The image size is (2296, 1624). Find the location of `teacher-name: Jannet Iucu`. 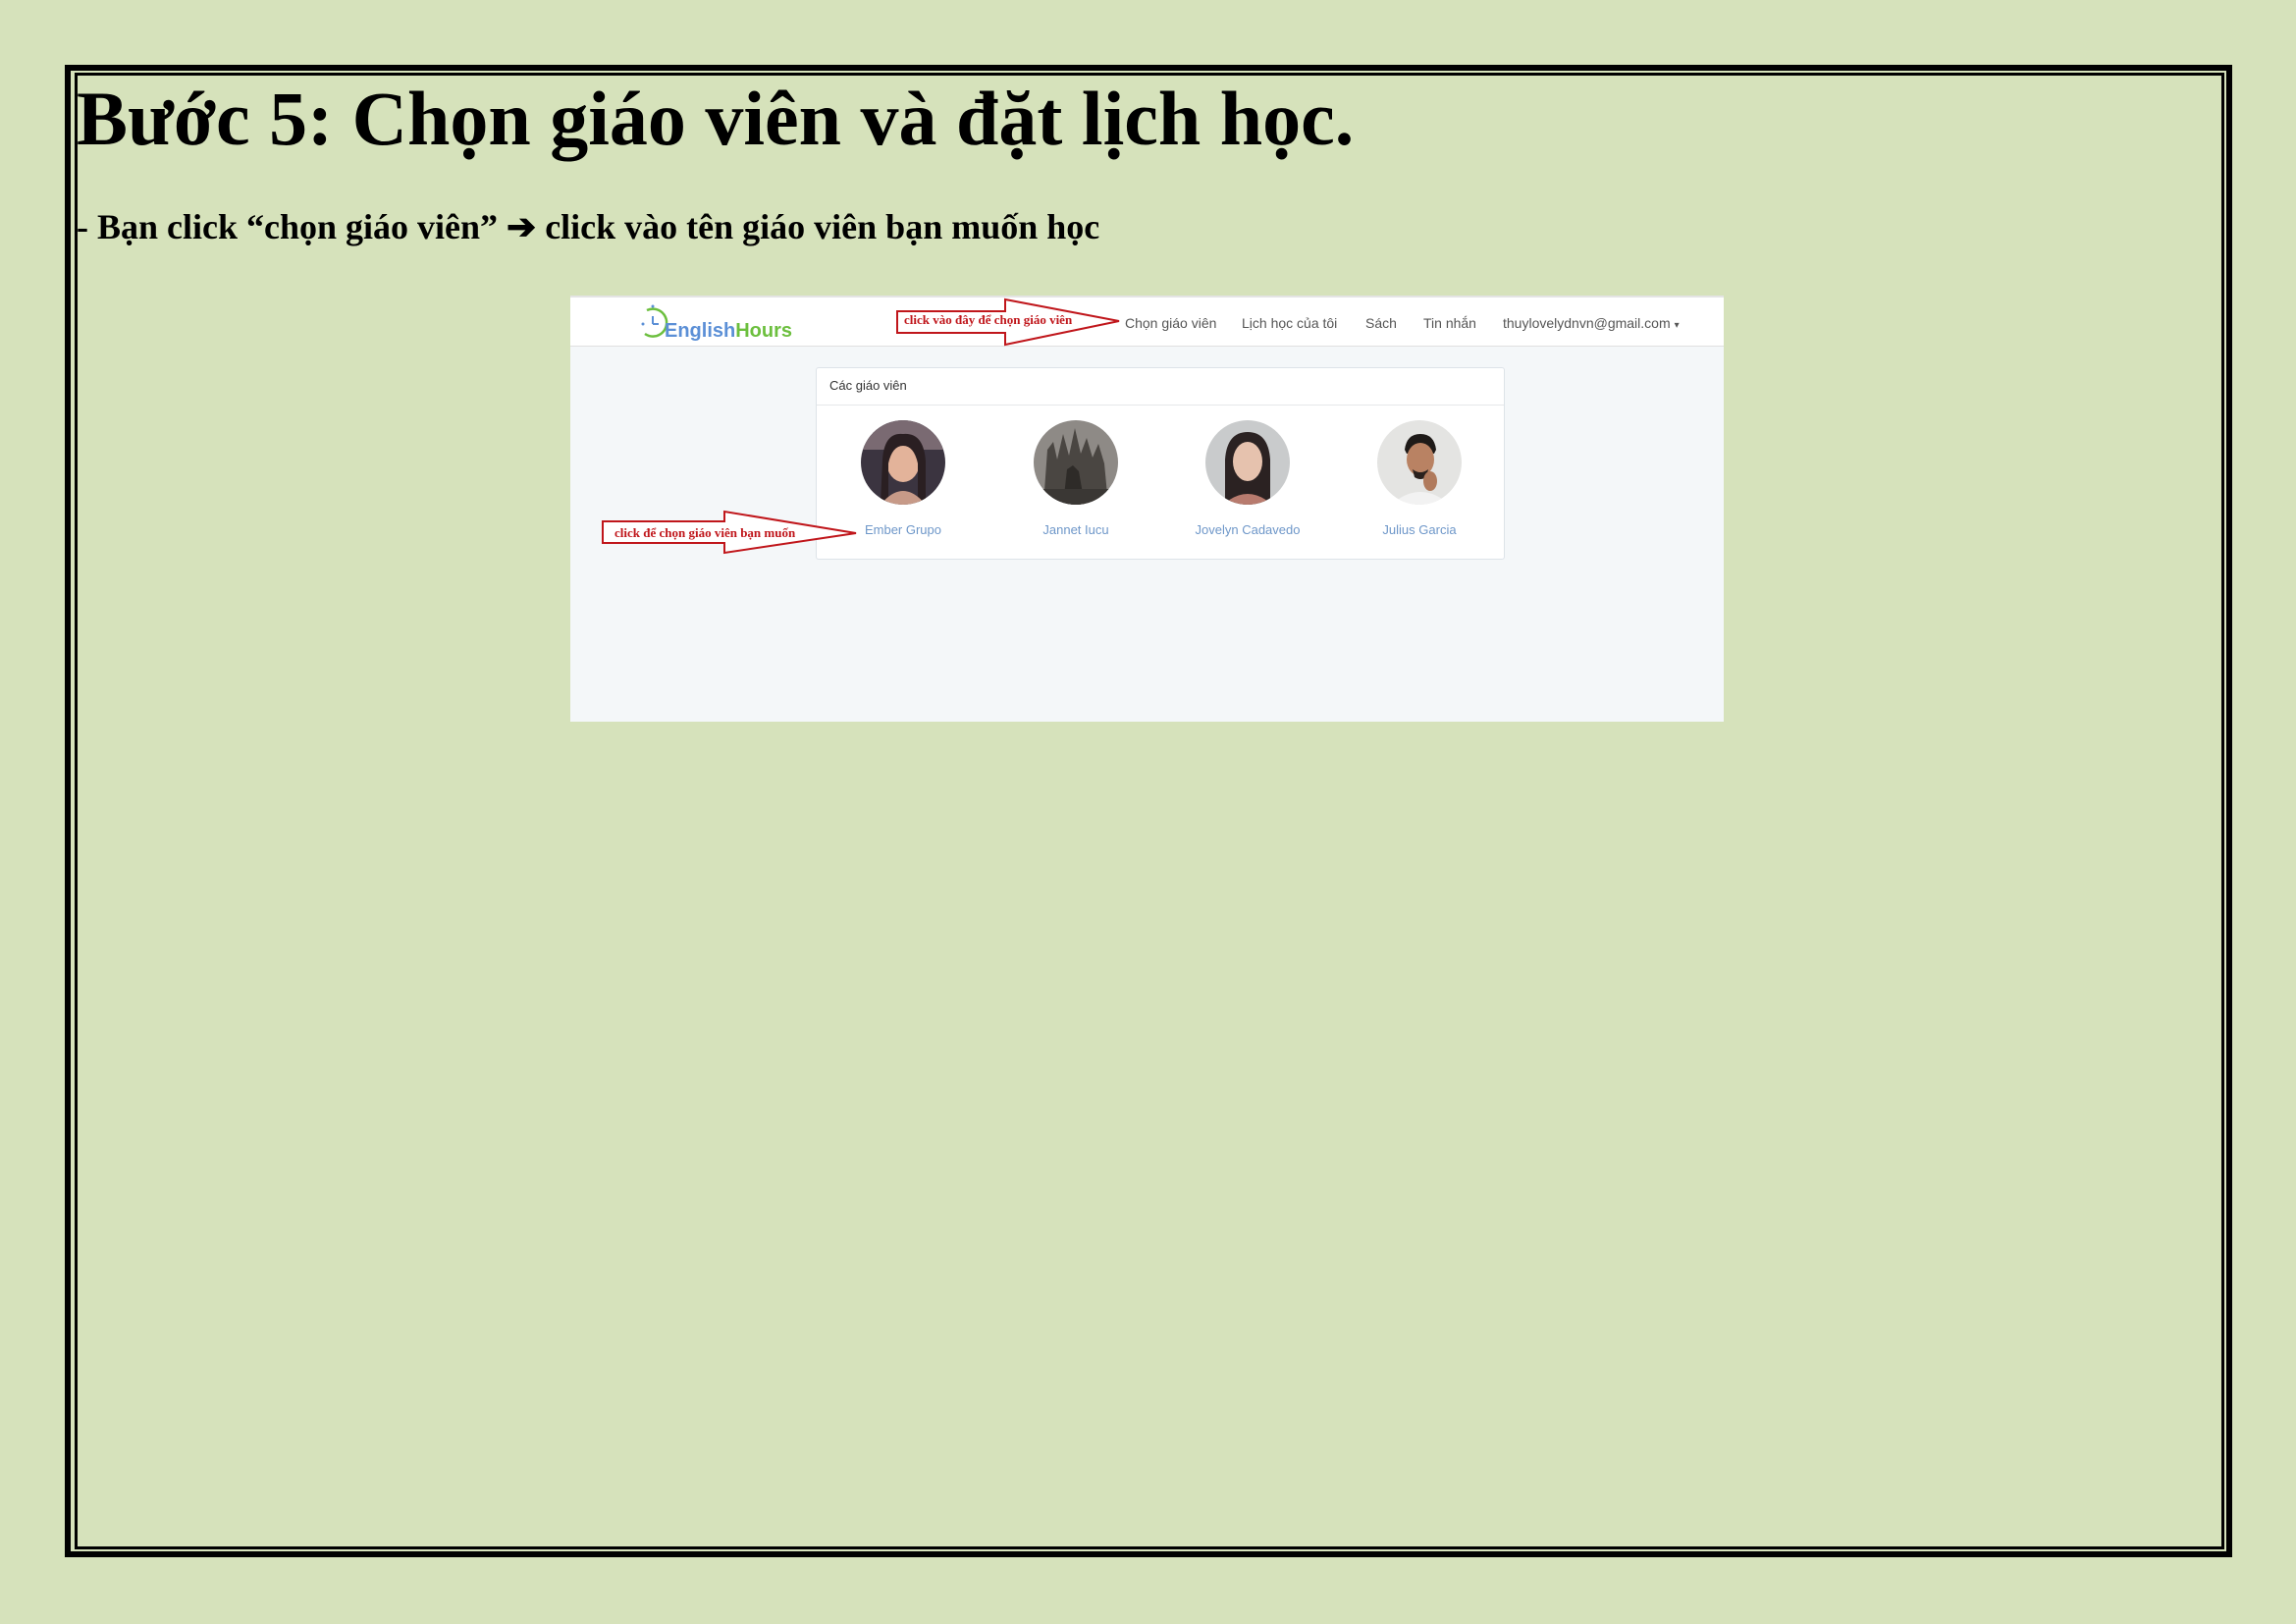

teacher-name: Jannet Iucu is located at coordinates (1075, 529).